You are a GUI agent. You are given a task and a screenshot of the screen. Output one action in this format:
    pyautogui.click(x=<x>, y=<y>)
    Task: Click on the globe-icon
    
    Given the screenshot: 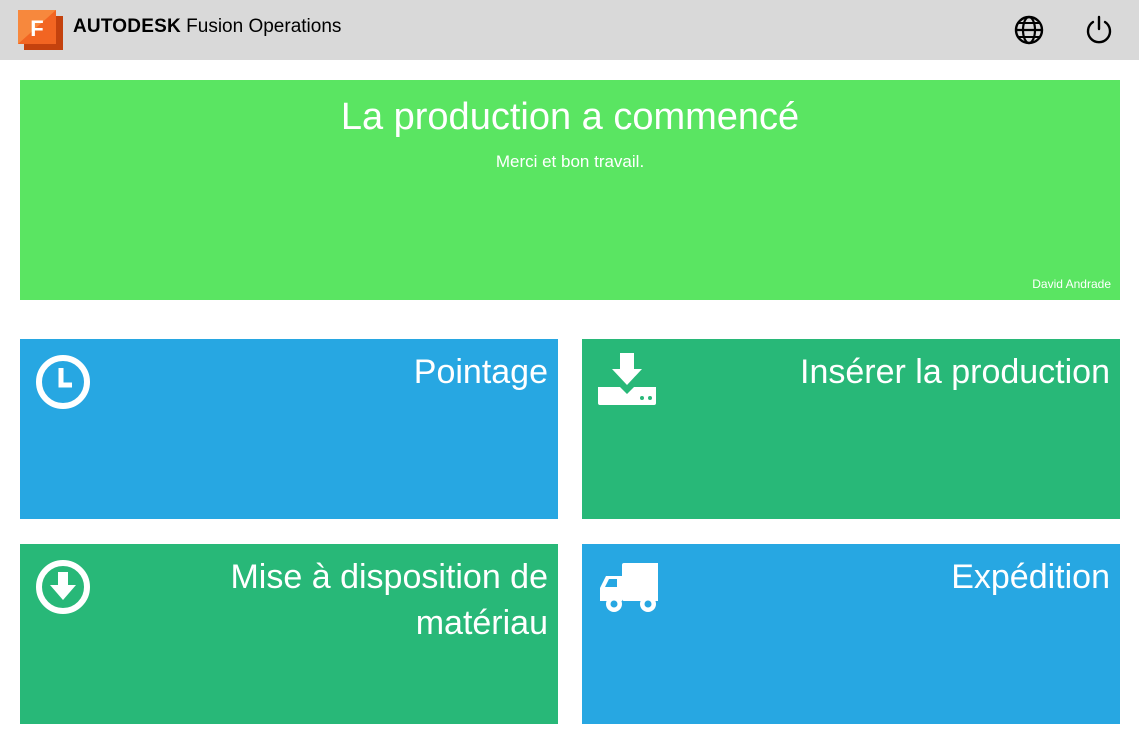 What is the action you would take?
    pyautogui.click(x=1029, y=30)
    